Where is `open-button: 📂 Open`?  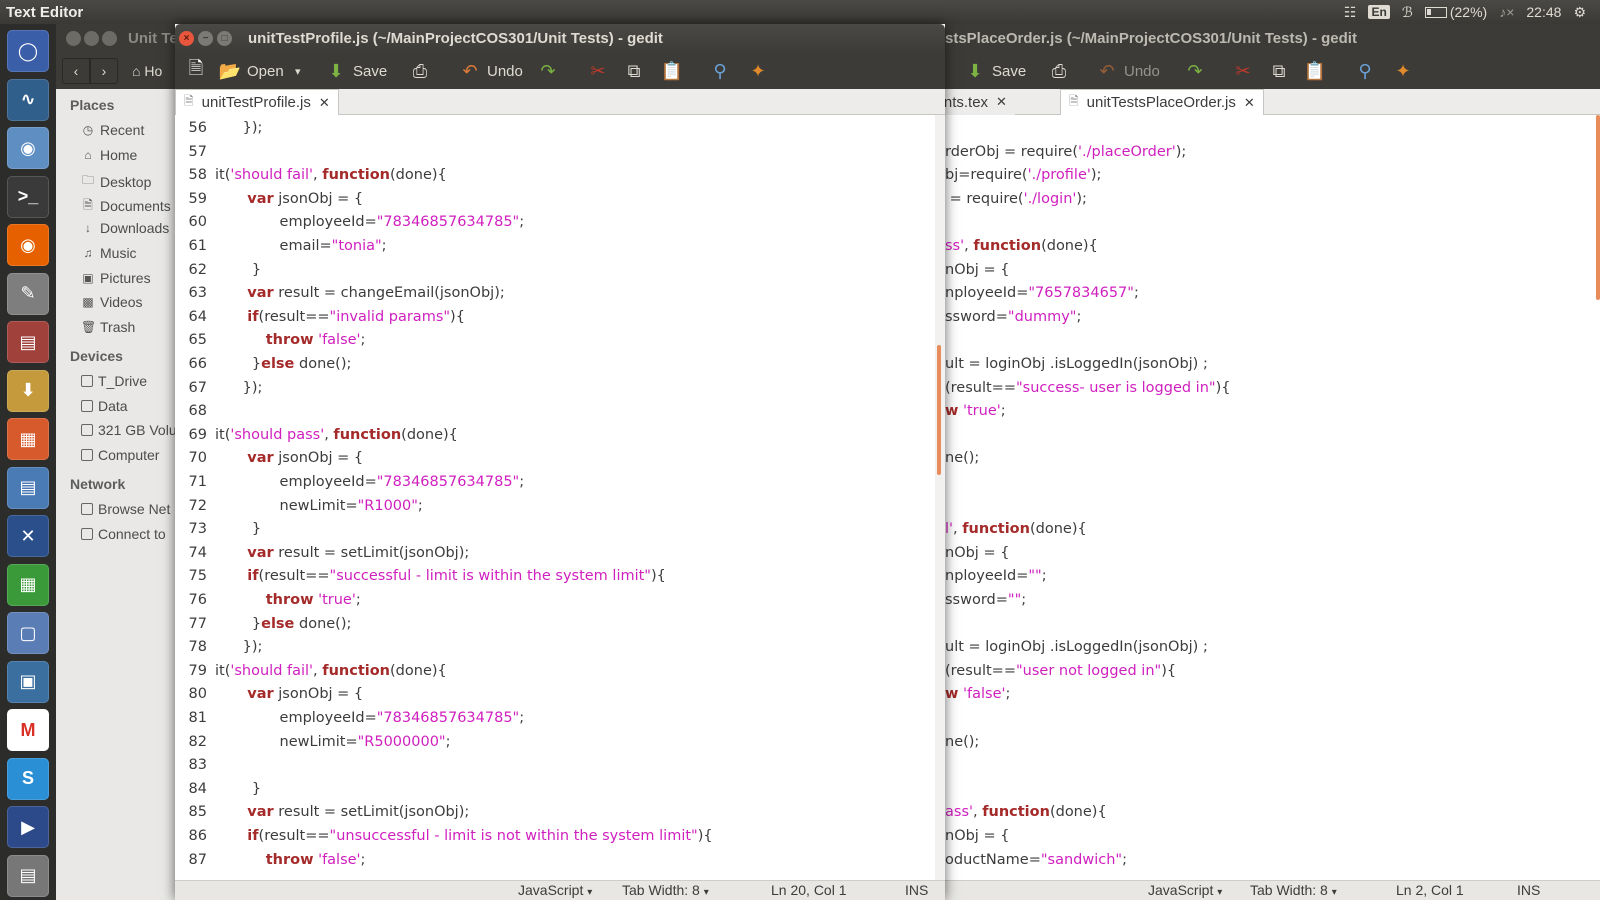 open-button: 📂 Open is located at coordinates (251, 71).